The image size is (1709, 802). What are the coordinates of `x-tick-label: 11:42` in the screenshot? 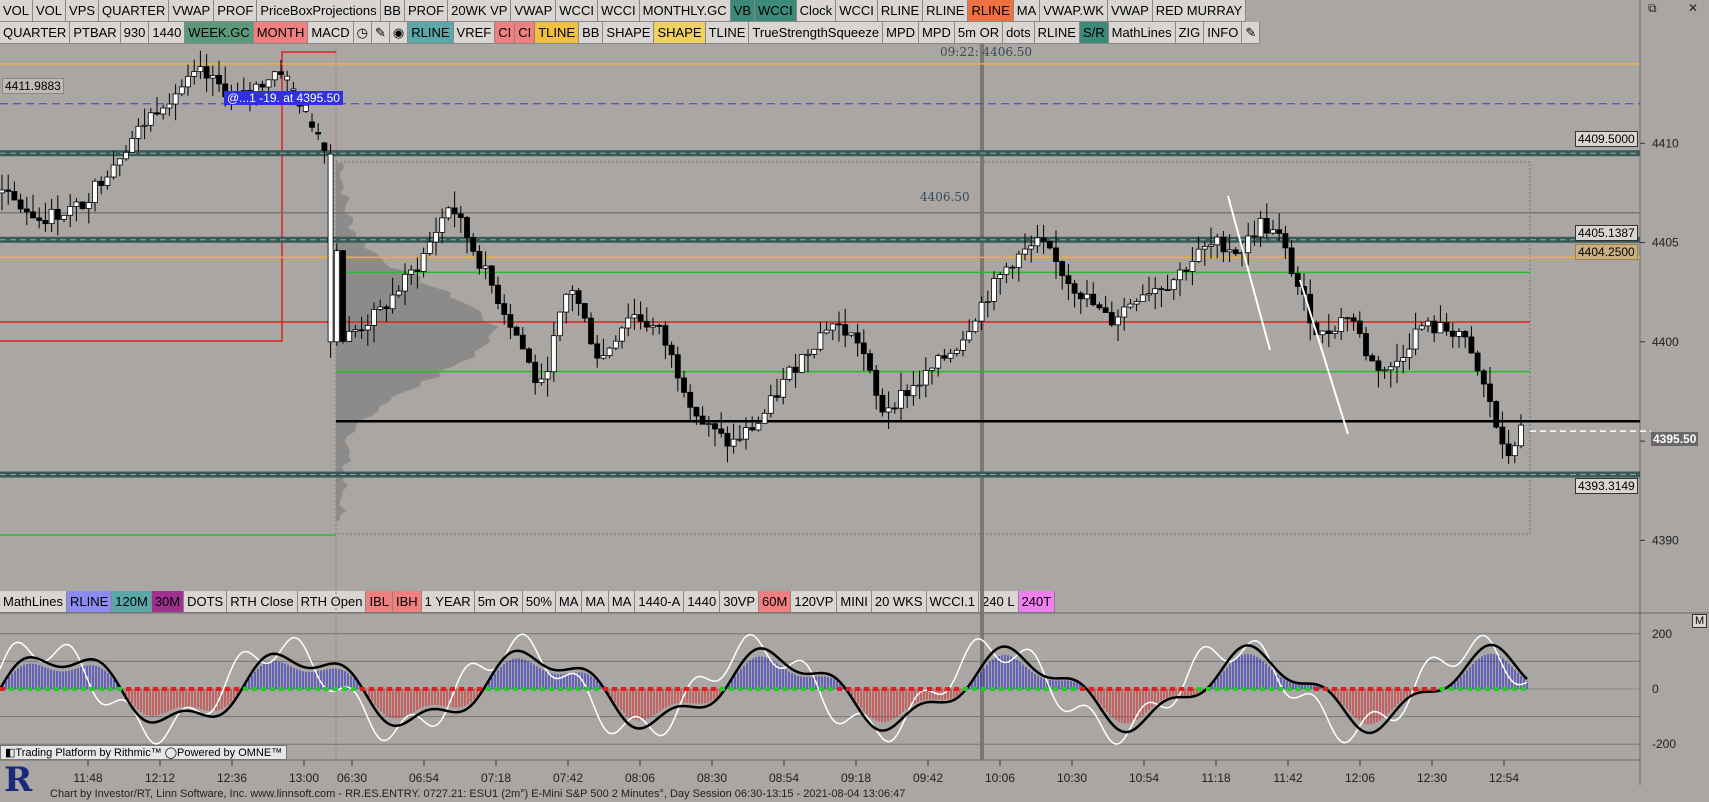 It's located at (1287, 778).